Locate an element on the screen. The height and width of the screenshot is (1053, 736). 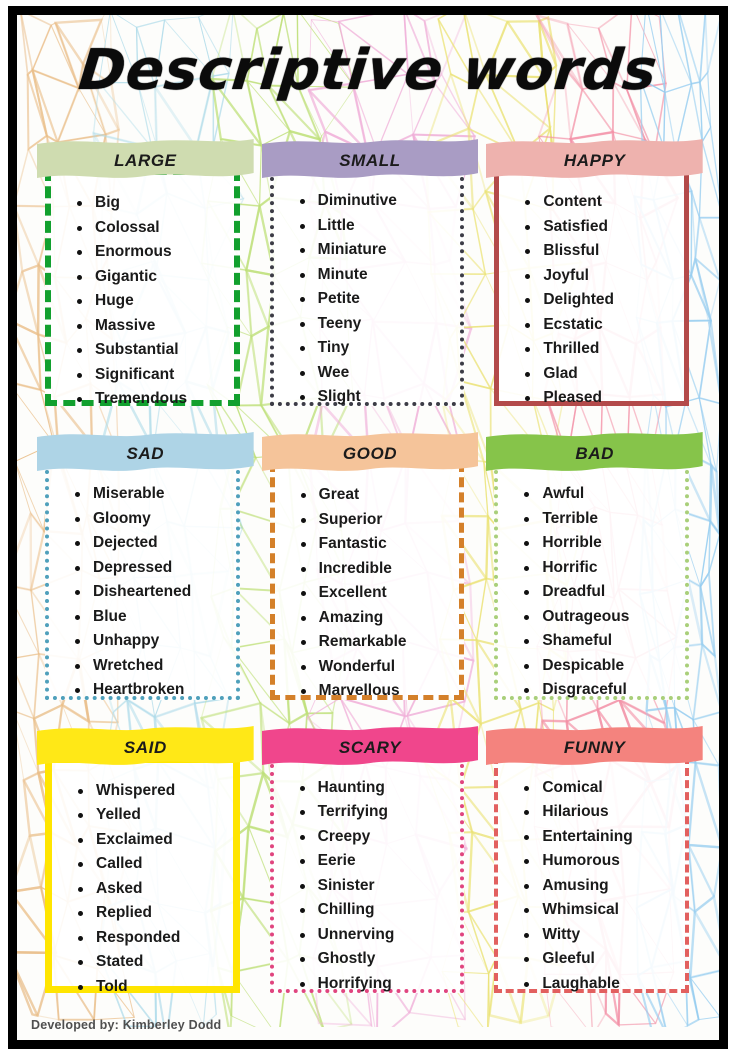
word-item: Comical is located at coordinates (600, 788).